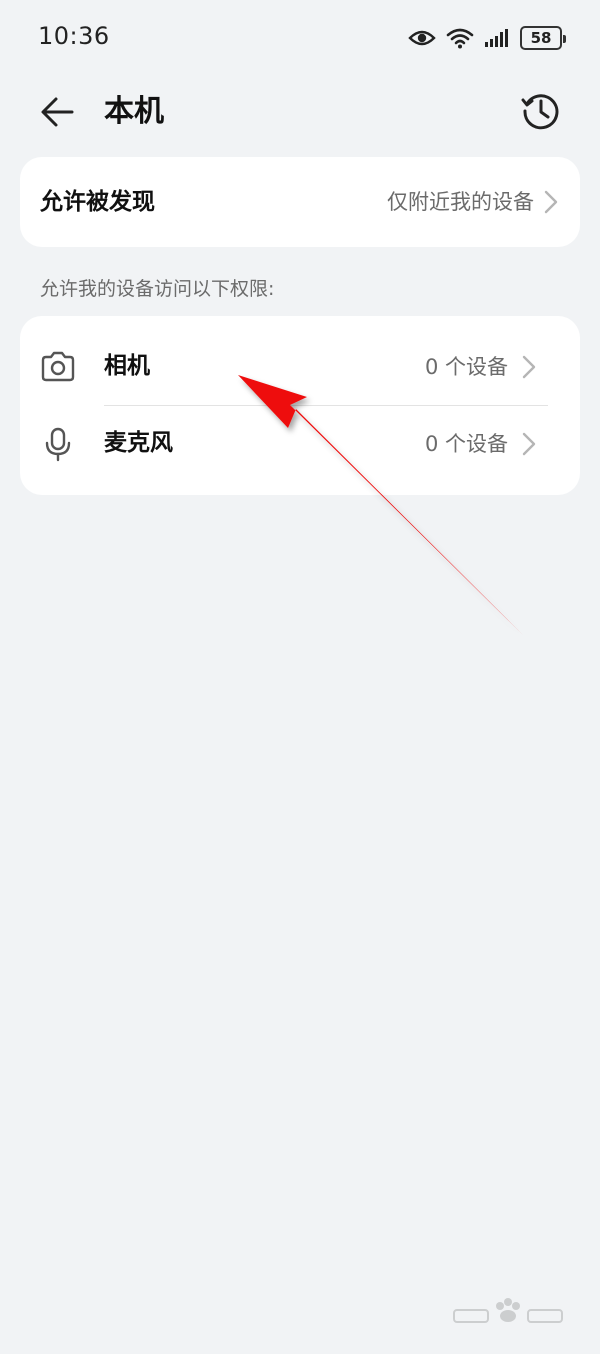 The width and height of the screenshot is (600, 1354). I want to click on permissions-card: 相机 0 个设备 麦克风 0 个设备, so click(300, 405).